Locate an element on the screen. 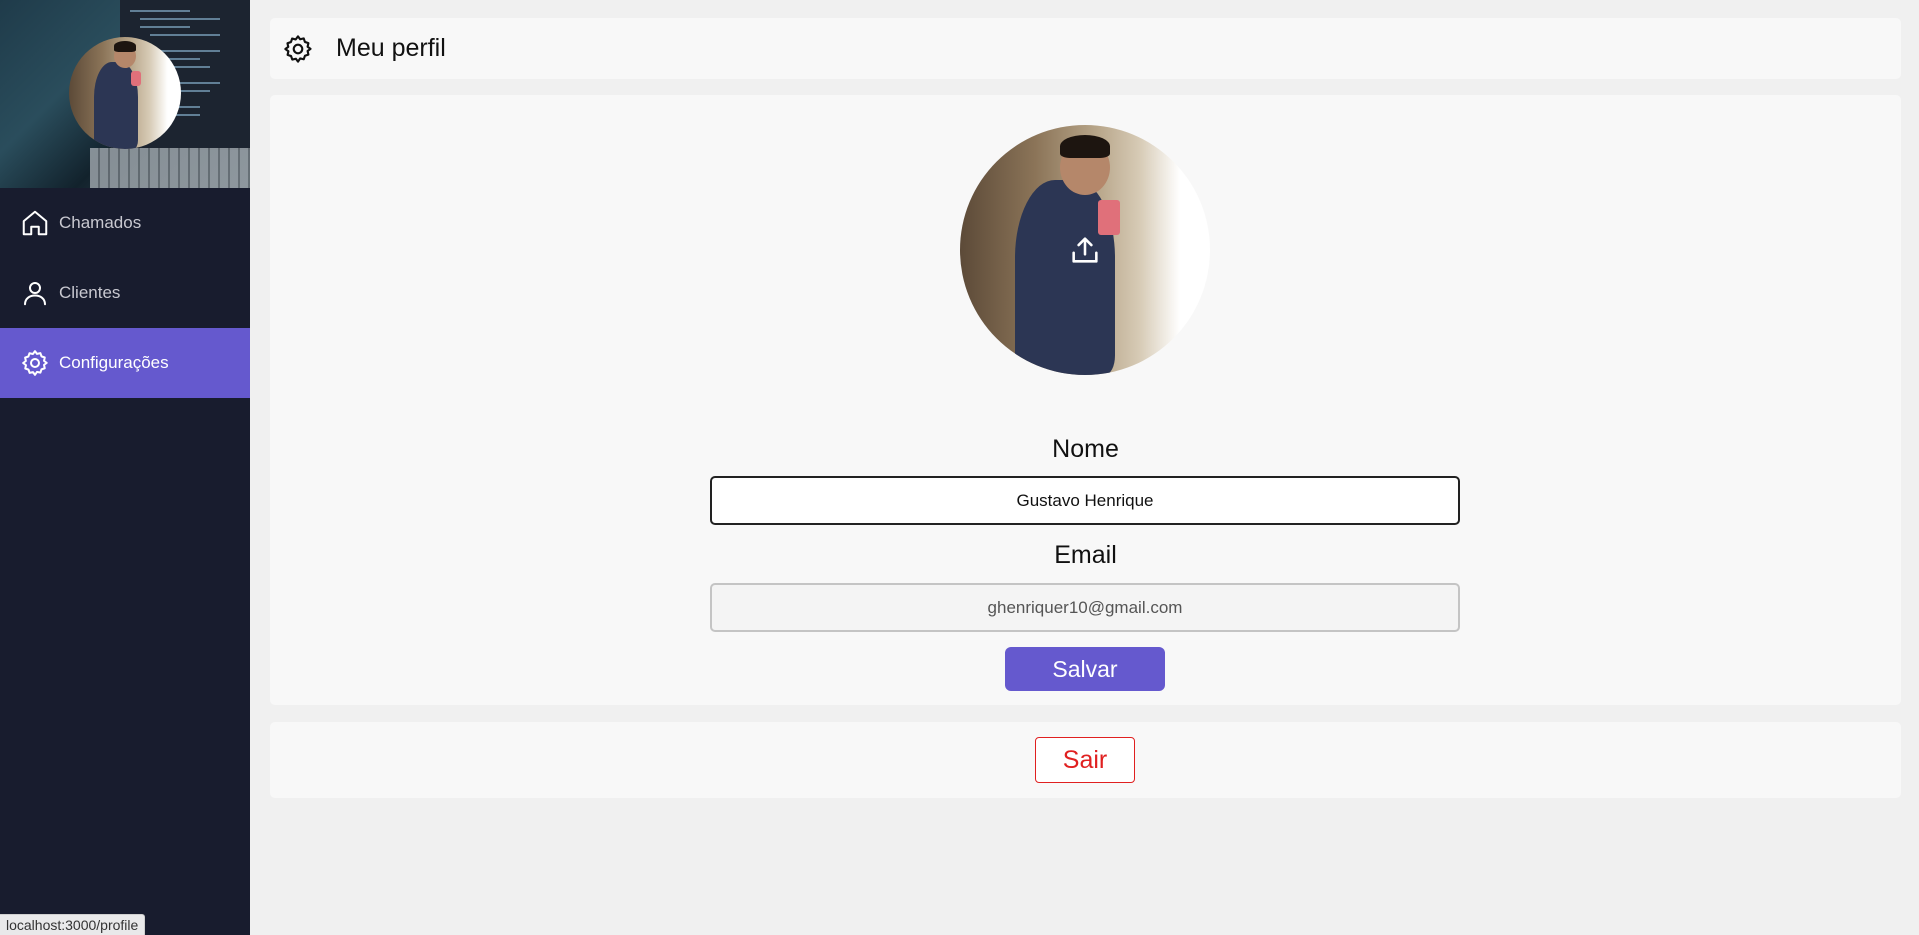 The height and width of the screenshot is (935, 1919). logout-button: Sair is located at coordinates (1085, 760).